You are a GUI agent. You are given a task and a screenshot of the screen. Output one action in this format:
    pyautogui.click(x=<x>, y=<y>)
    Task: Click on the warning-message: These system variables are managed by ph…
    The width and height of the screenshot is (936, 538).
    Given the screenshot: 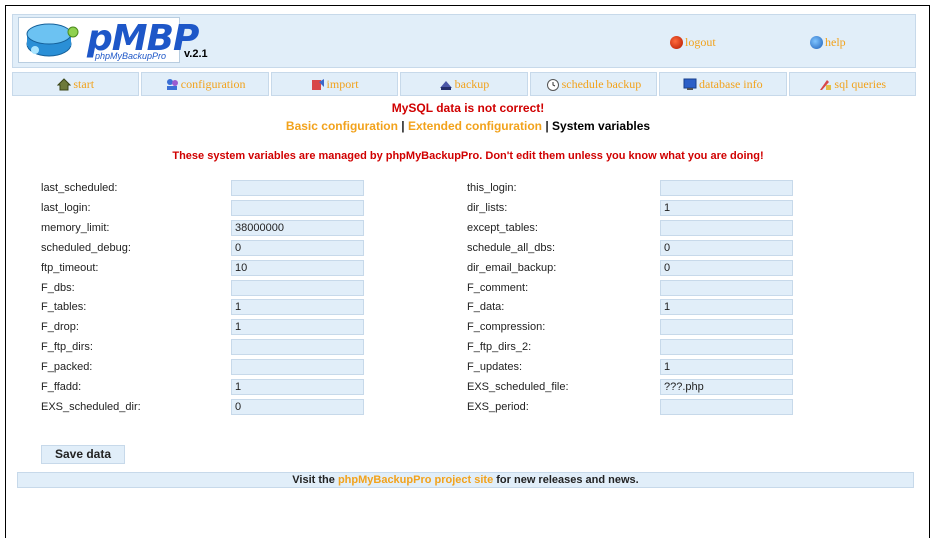 What is the action you would take?
    pyautogui.click(x=468, y=156)
    